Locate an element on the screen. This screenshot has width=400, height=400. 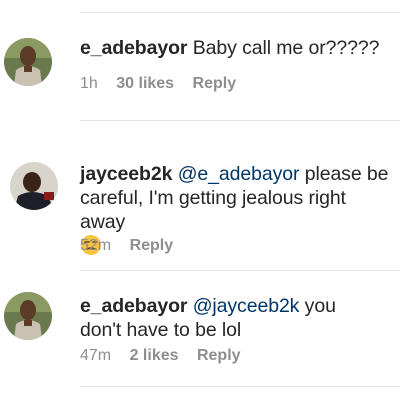
comment-meta: 52m Reply is located at coordinates (133, 246).